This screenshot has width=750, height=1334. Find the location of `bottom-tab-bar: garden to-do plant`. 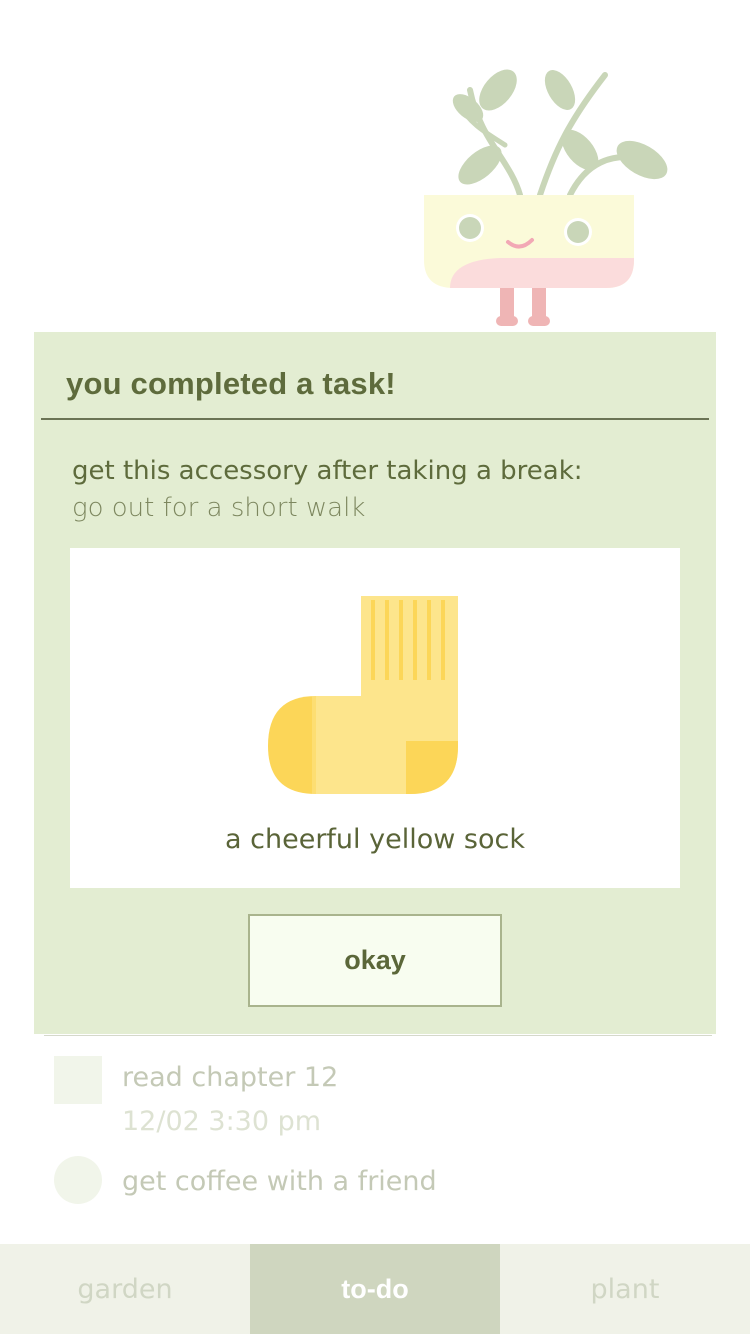

bottom-tab-bar: garden to-do plant is located at coordinates (375, 1289).